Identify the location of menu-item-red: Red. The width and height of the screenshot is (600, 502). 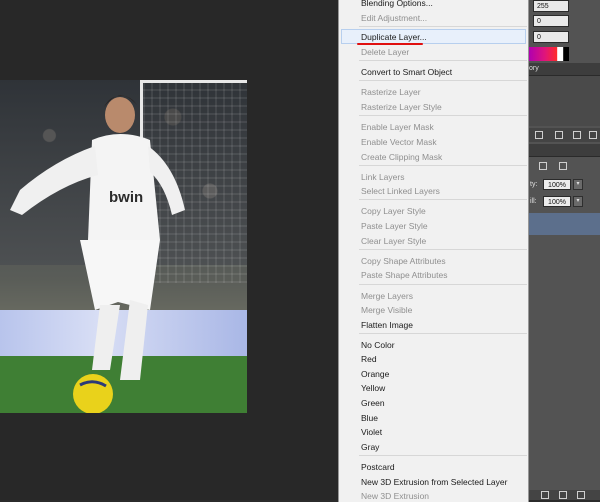
(369, 359).